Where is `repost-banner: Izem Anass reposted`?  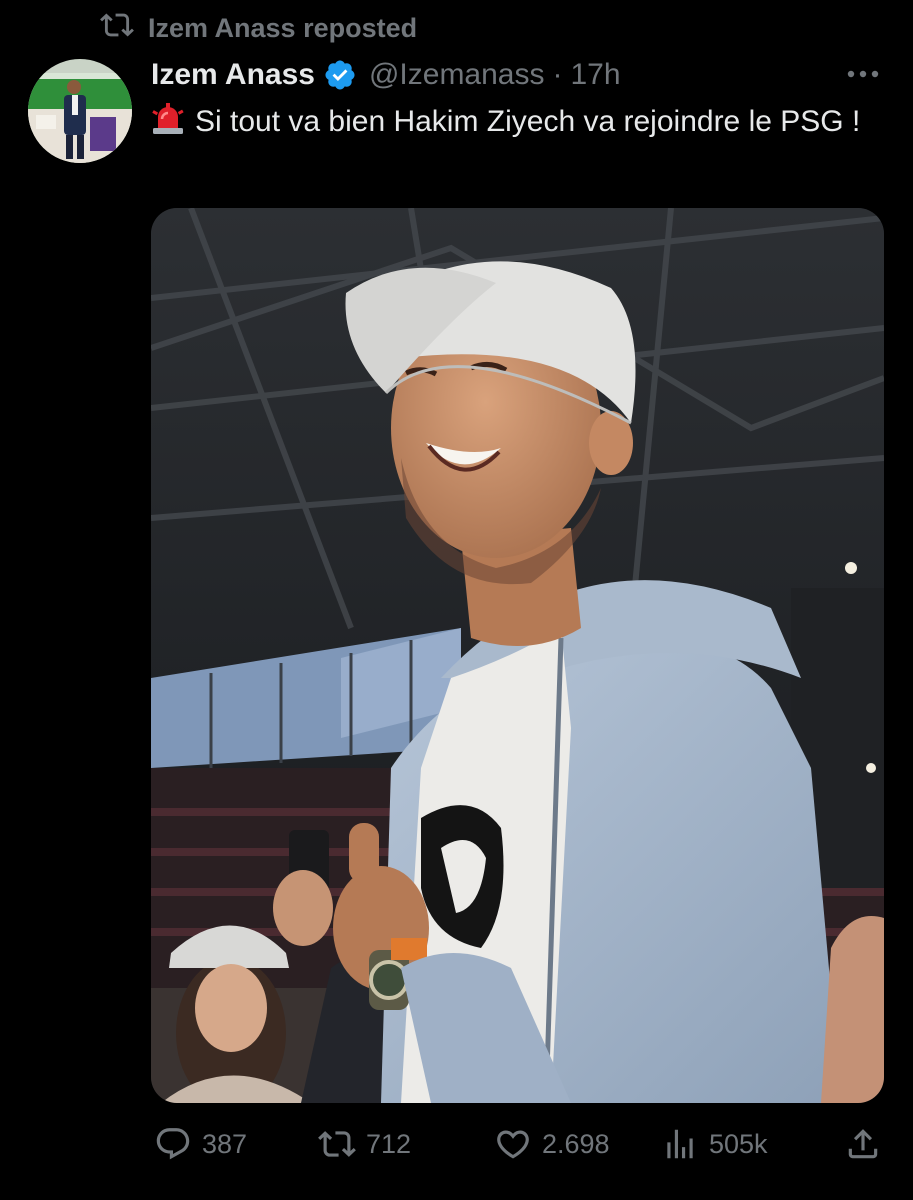
repost-banner: Izem Anass reposted is located at coordinates (258, 28).